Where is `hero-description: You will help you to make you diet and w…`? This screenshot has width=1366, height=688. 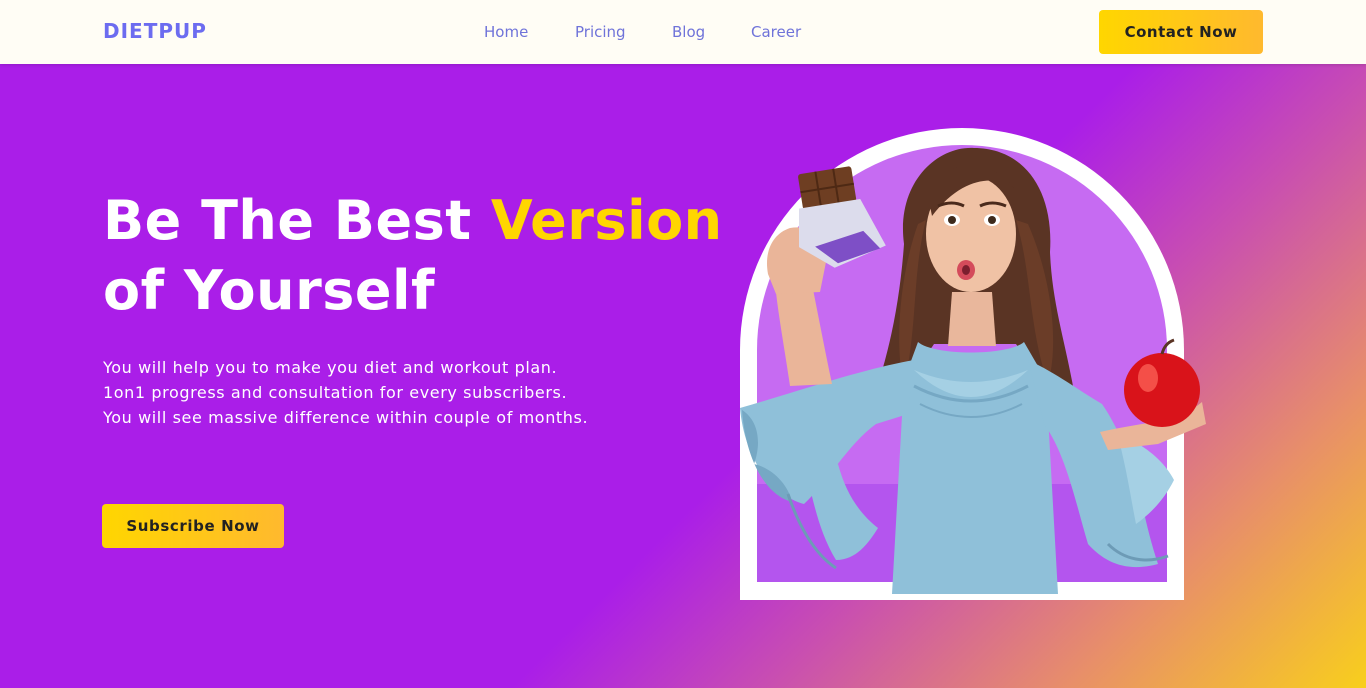
hero-description: You will help you to make you diet and w… is located at coordinates (346, 392).